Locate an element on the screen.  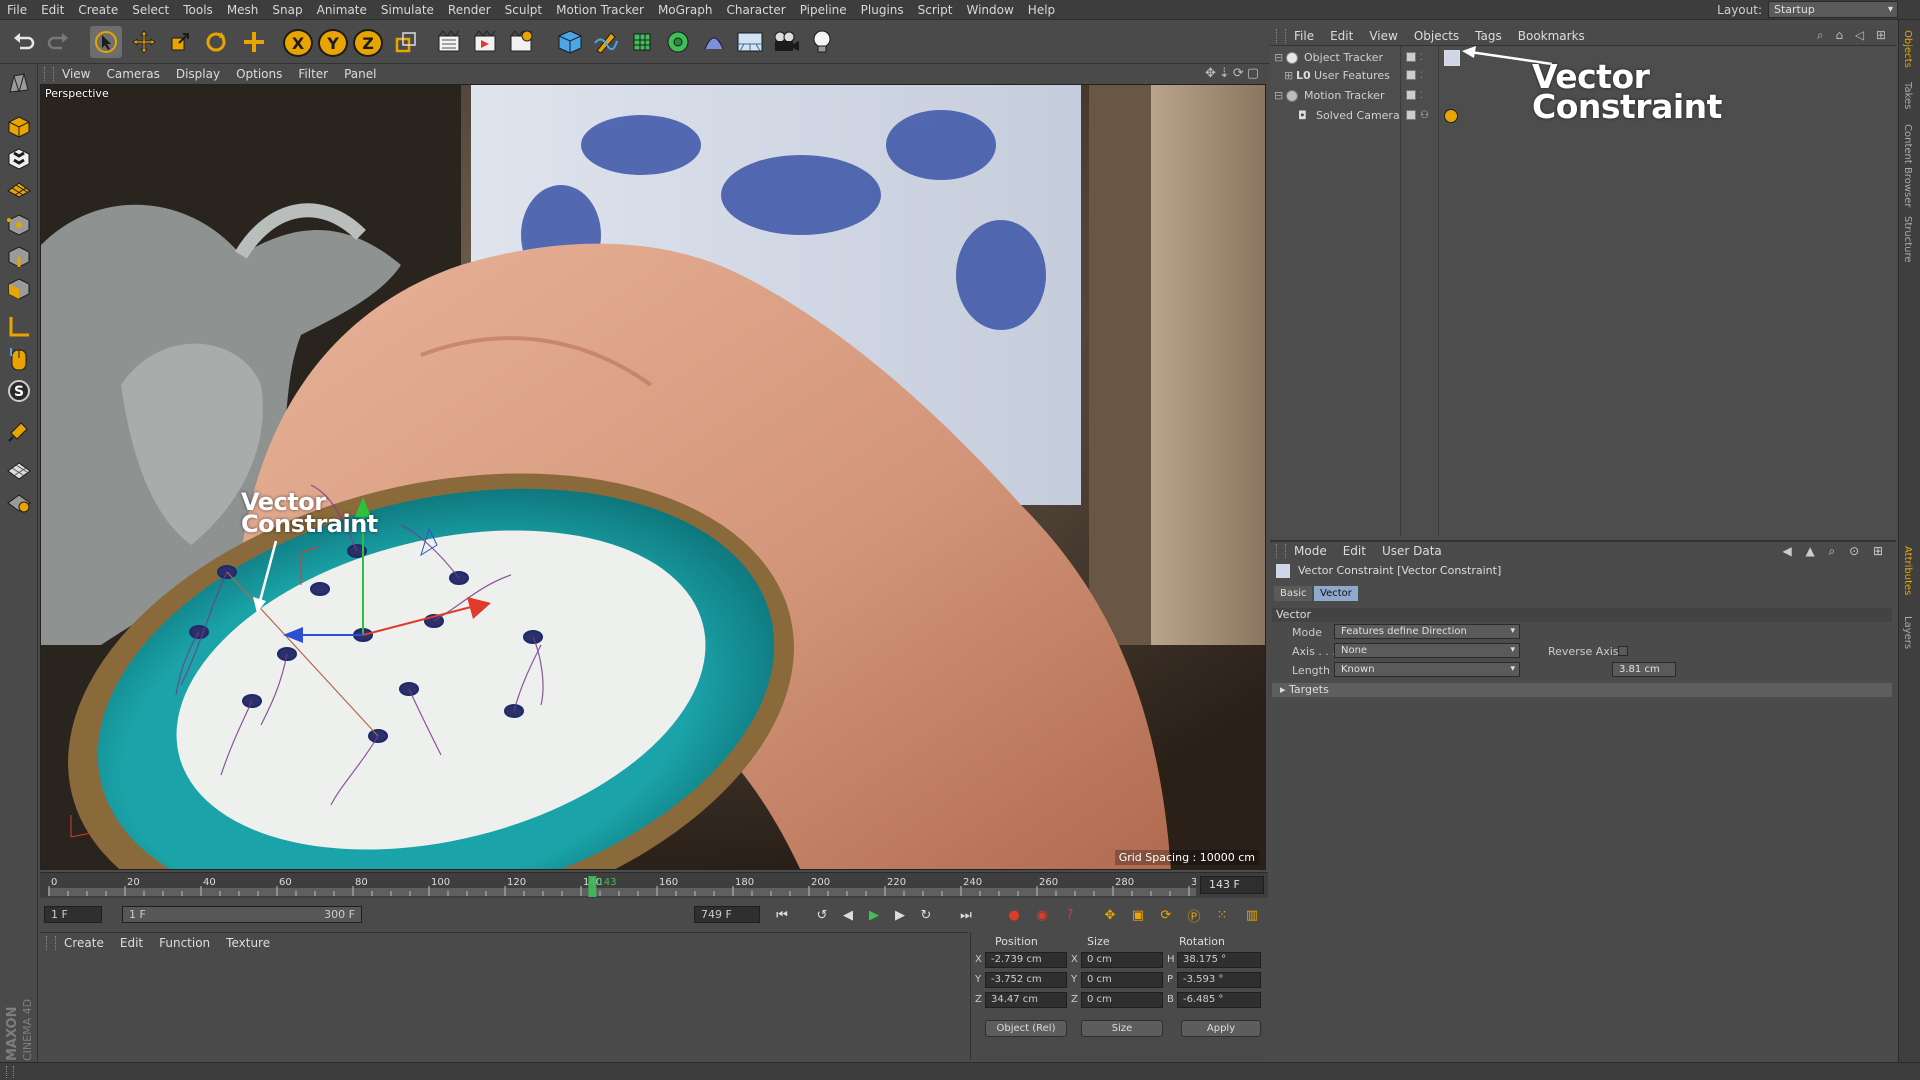
menu-simulate: Simulate is located at coordinates (407, 10).